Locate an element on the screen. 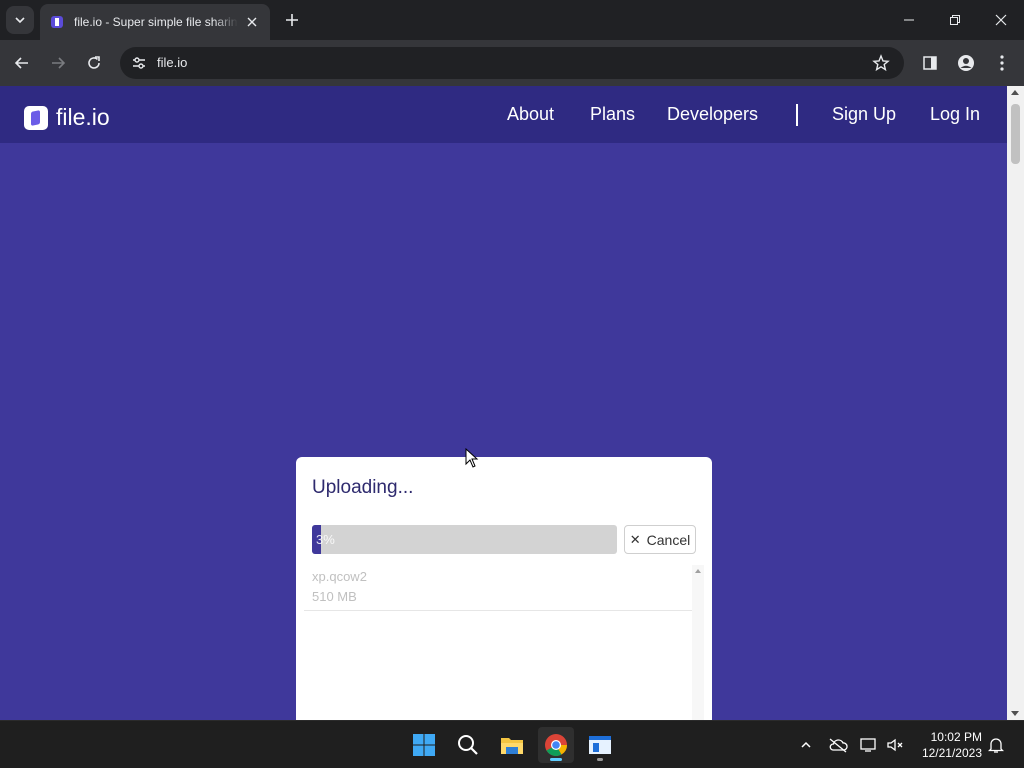  reload-button is located at coordinates (94, 63).